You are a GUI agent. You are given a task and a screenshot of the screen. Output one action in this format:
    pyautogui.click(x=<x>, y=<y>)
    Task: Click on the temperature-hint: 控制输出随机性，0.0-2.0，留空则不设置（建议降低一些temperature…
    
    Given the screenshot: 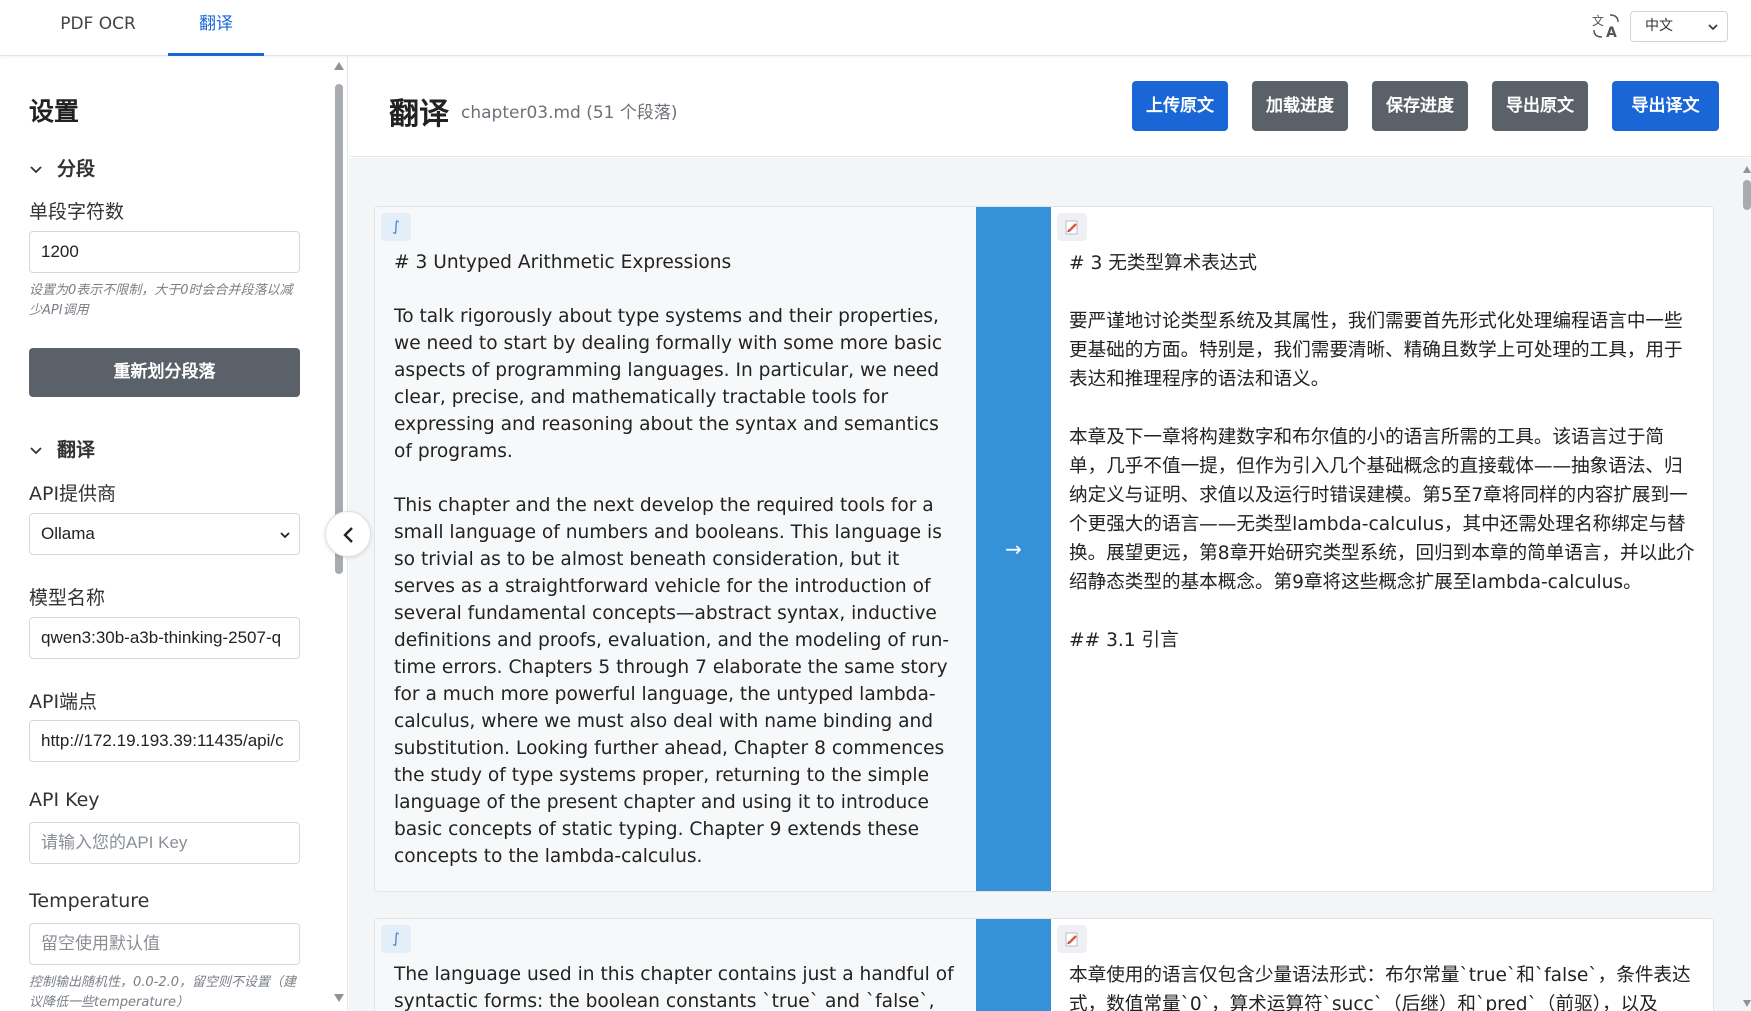 What is the action you would take?
    pyautogui.click(x=163, y=992)
    